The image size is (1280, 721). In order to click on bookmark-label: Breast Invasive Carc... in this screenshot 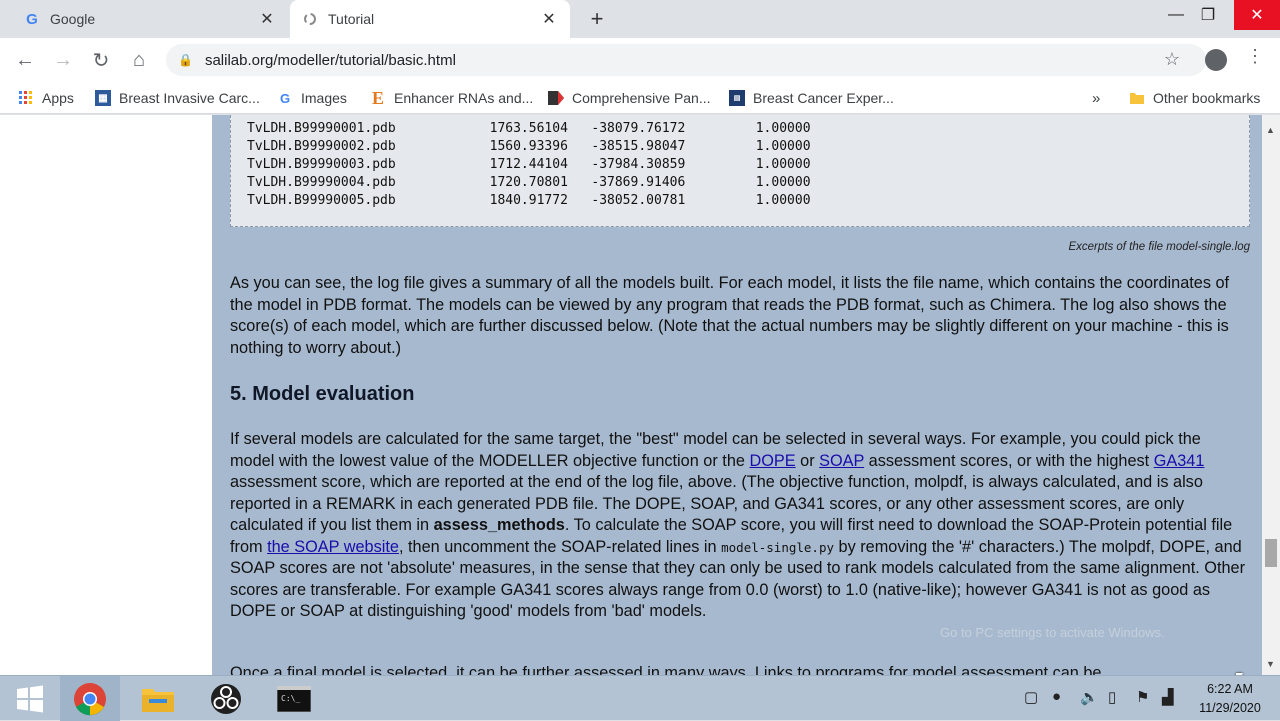, I will do `click(189, 98)`.